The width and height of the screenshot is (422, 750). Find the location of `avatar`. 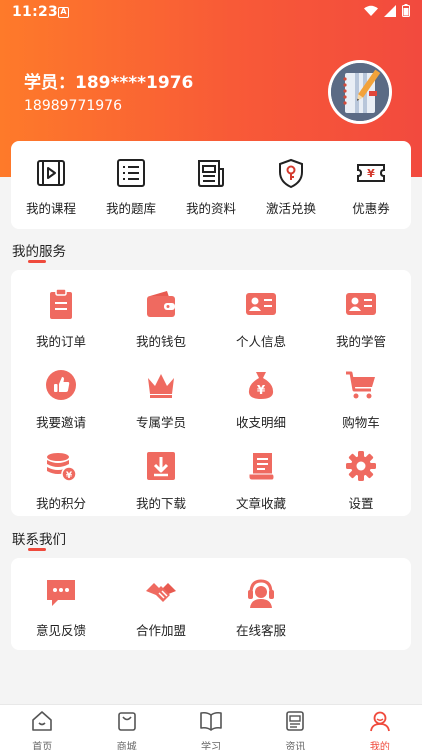

avatar is located at coordinates (360, 92).